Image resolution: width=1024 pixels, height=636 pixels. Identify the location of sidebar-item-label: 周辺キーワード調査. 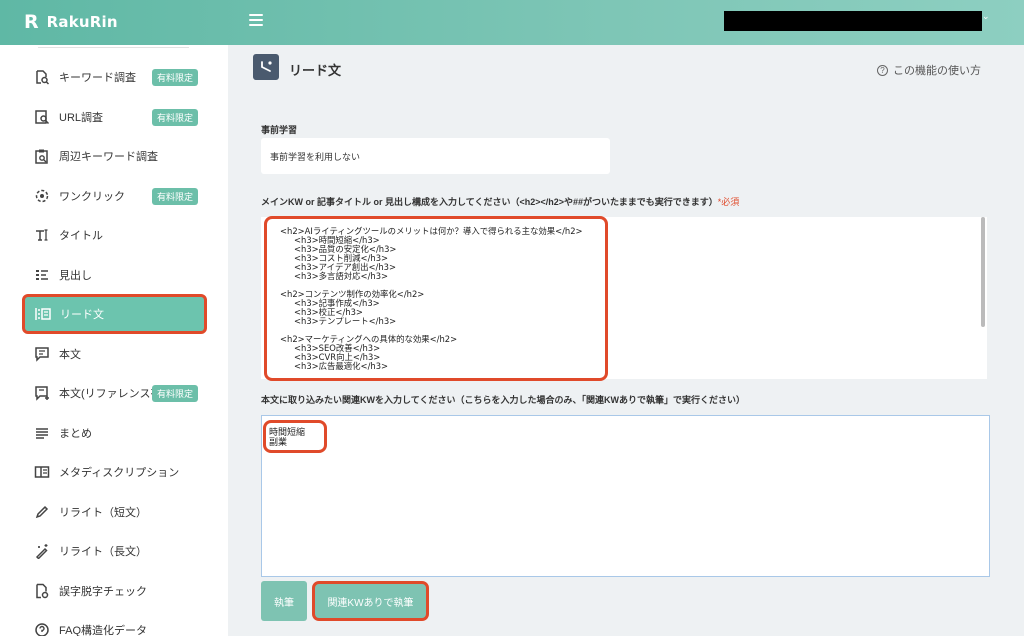
(108, 157).